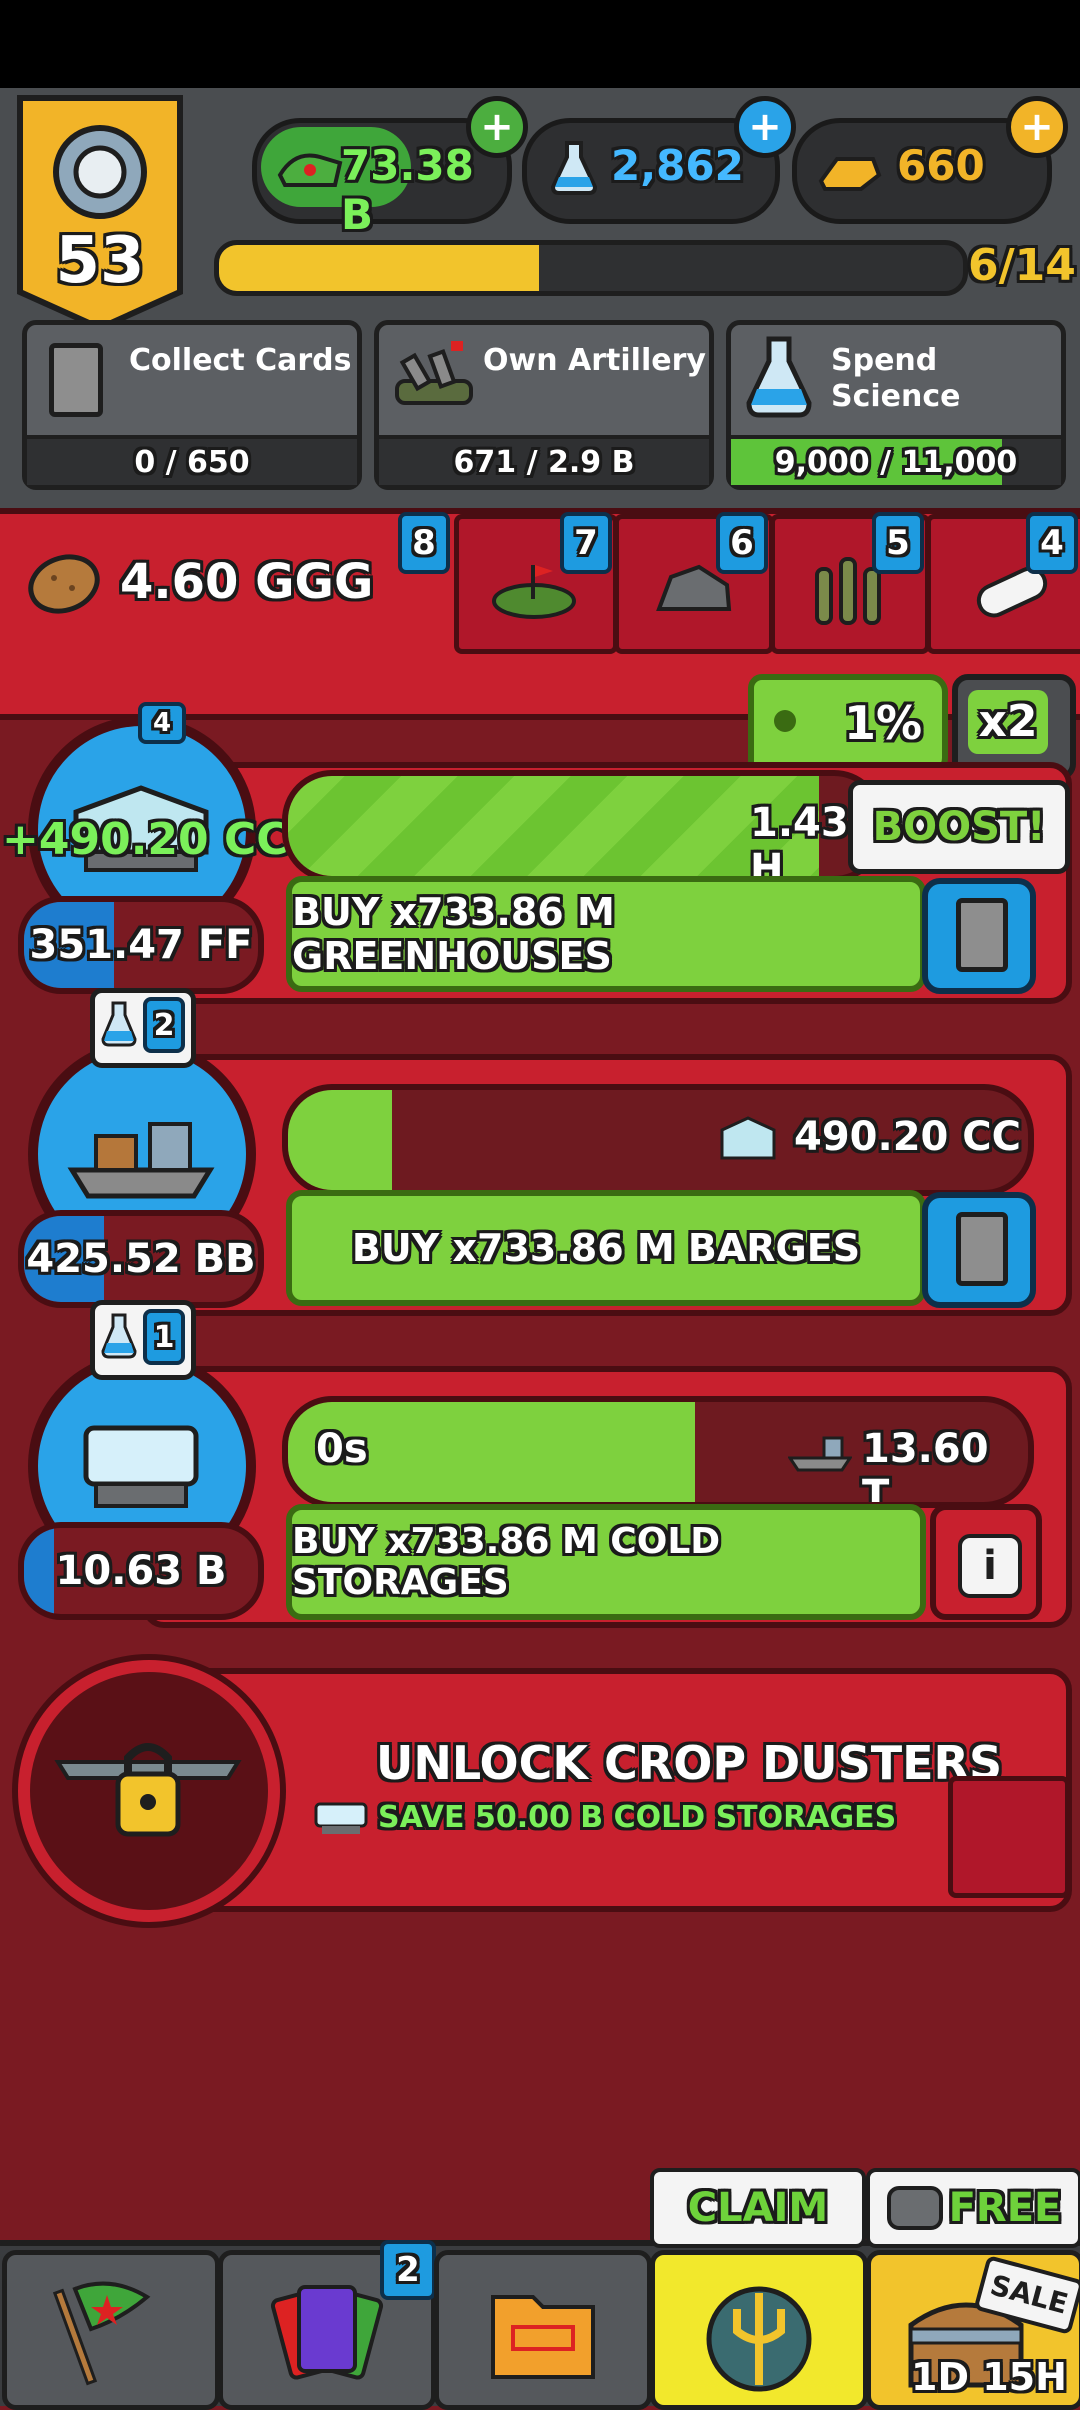 The height and width of the screenshot is (2410, 1080). I want to click on potato-amount: 4.60 GGG, so click(247, 582).